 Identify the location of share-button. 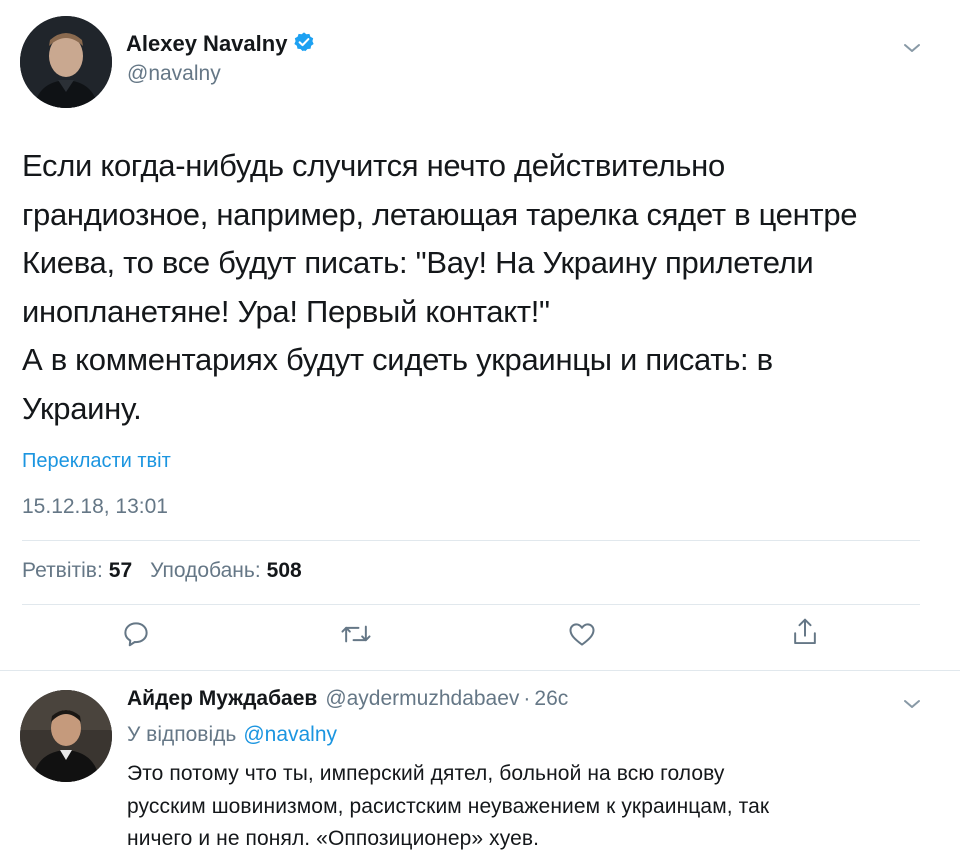
(805, 634).